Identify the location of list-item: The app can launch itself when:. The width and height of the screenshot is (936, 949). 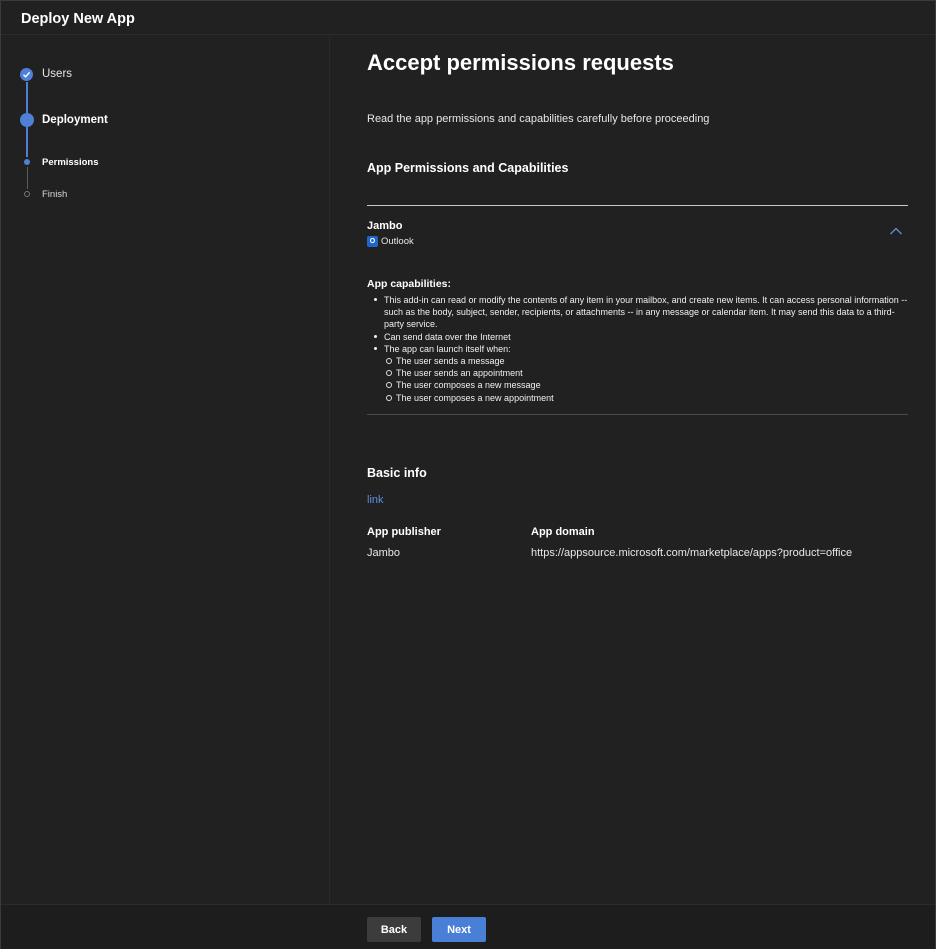
(637, 349).